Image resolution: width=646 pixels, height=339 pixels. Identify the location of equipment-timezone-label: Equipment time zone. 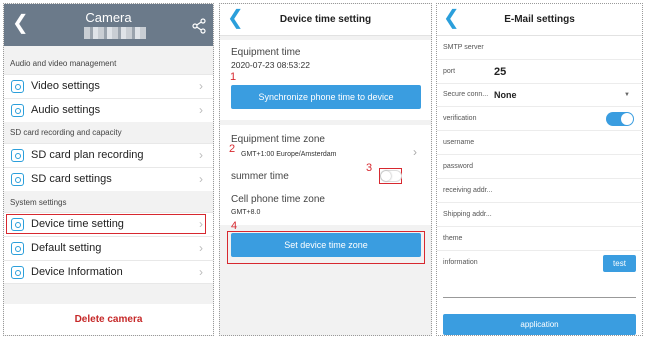
(278, 139).